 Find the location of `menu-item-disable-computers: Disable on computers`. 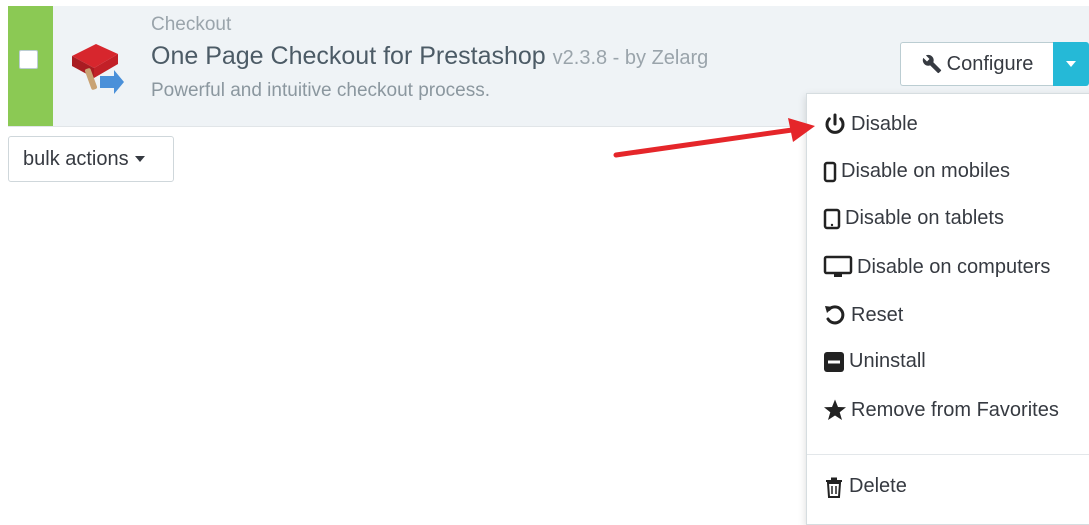

menu-item-disable-computers: Disable on computers is located at coordinates (936, 267).